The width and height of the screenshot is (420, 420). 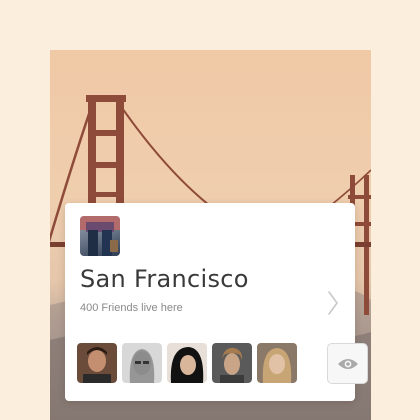 I want to click on city-title: San Francisco, so click(x=164, y=279).